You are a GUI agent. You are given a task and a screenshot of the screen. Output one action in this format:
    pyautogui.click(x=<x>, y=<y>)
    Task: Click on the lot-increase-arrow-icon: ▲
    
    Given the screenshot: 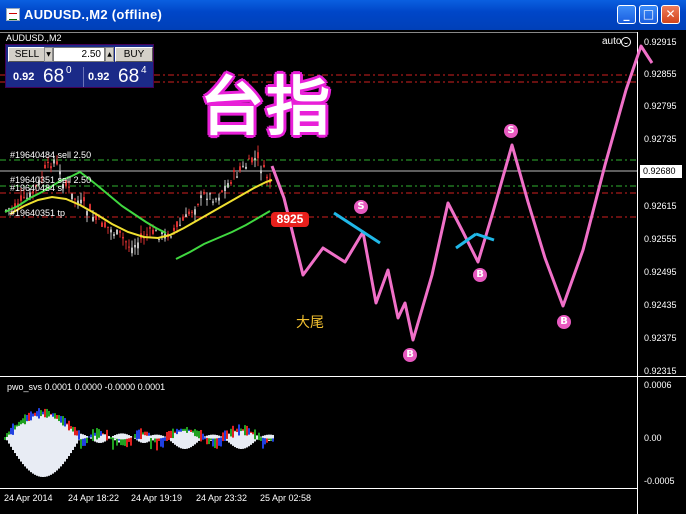 What is the action you would take?
    pyautogui.click(x=109, y=54)
    